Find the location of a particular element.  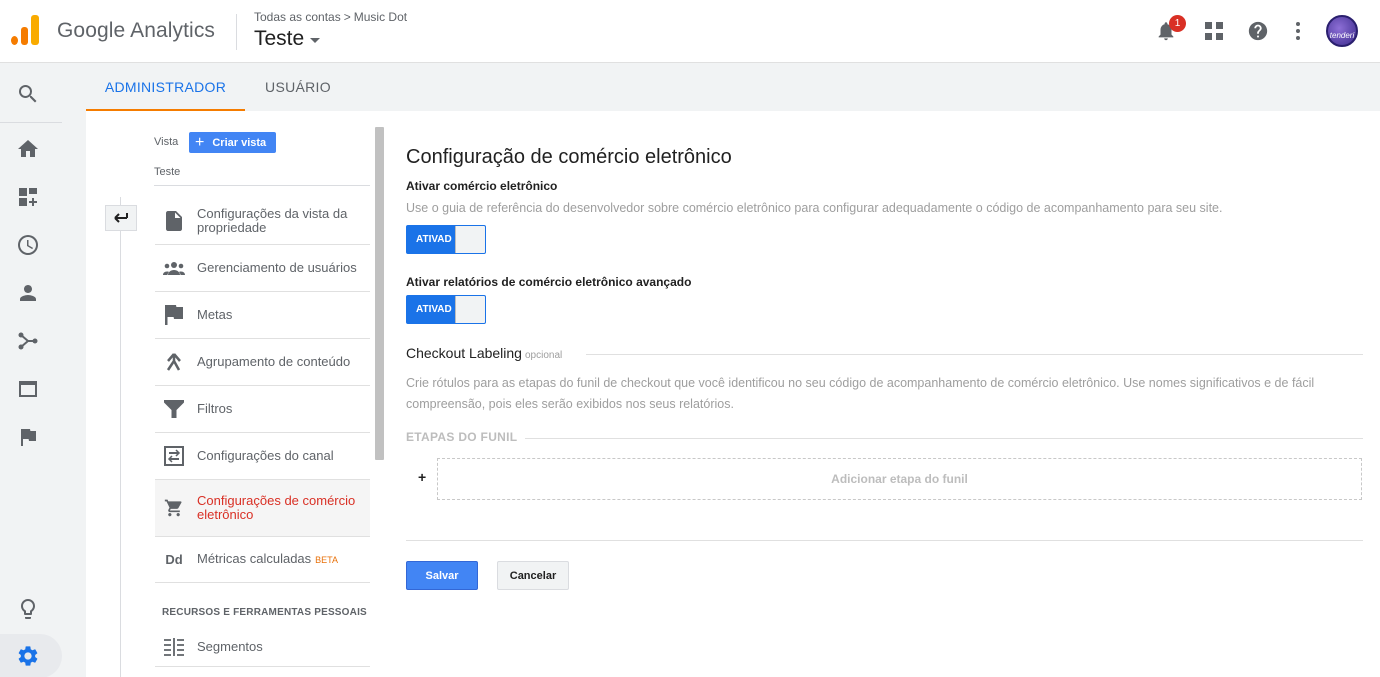

menu-item-channel-settings: Configurações do canal is located at coordinates (262, 456).